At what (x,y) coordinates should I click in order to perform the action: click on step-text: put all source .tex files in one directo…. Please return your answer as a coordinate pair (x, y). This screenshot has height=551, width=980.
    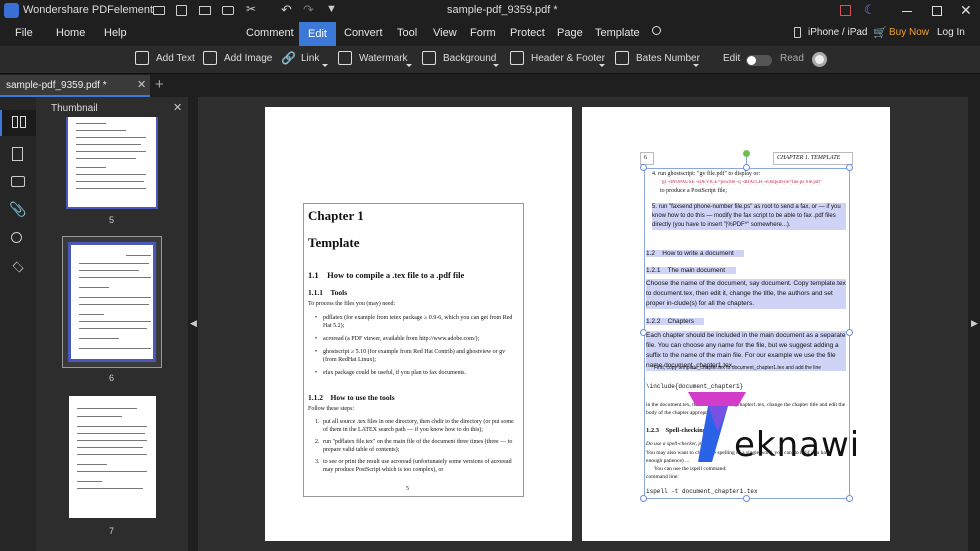
    Looking at the image, I should click on (418, 426).